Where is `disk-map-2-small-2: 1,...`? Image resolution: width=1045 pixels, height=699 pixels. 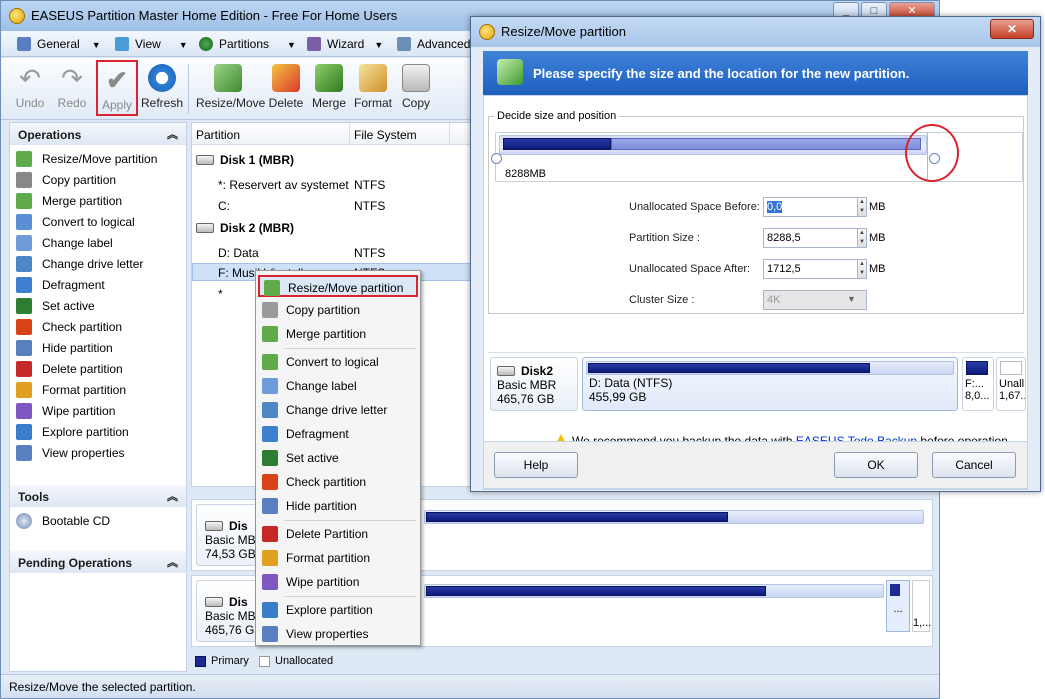 disk-map-2-small-2: 1,... is located at coordinates (921, 606).